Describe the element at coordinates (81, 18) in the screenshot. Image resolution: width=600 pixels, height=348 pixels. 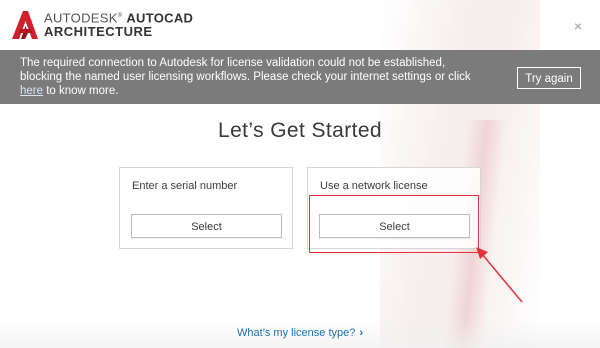
I see `brand-autodesk: AUTODESK` at that location.